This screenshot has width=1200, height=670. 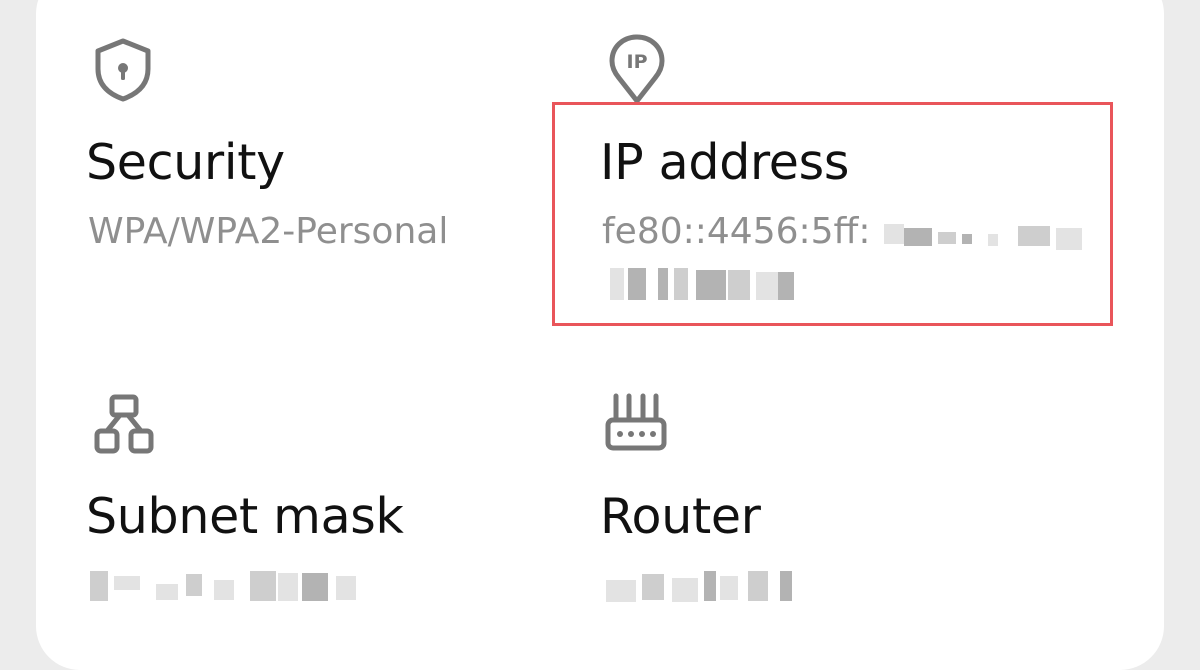 I want to click on shield-icon, so click(x=123, y=70).